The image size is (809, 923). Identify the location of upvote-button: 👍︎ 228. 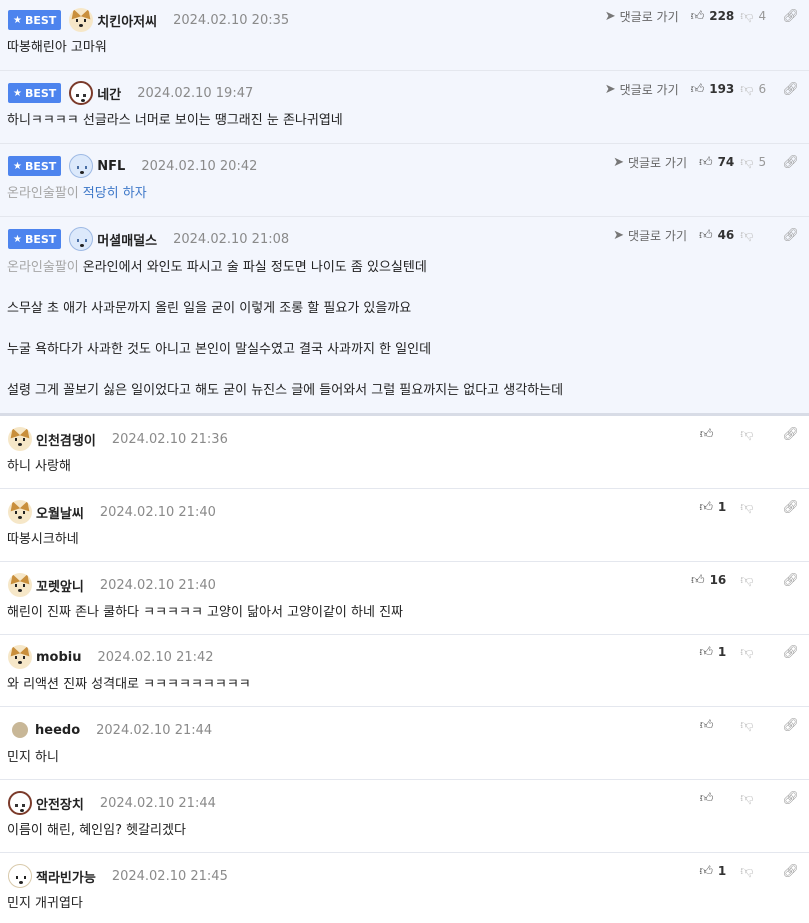
(713, 16).